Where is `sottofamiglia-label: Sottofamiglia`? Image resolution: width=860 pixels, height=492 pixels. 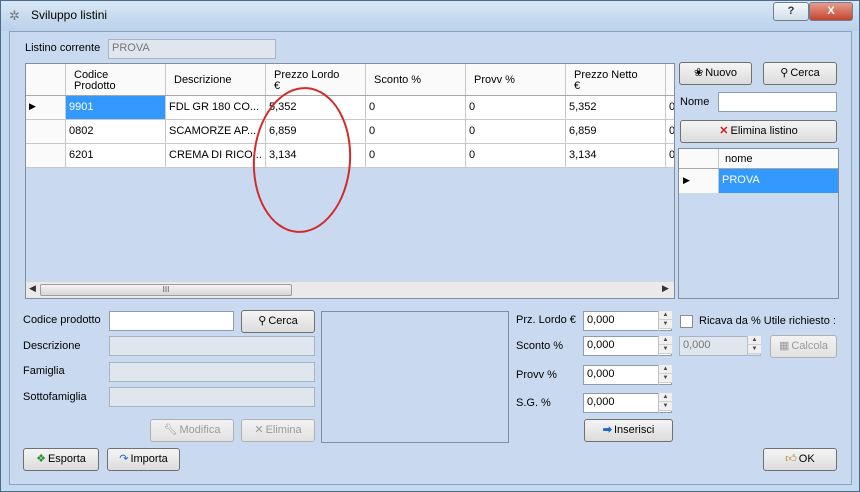
sottofamiglia-label: Sottofamiglia is located at coordinates (55, 397).